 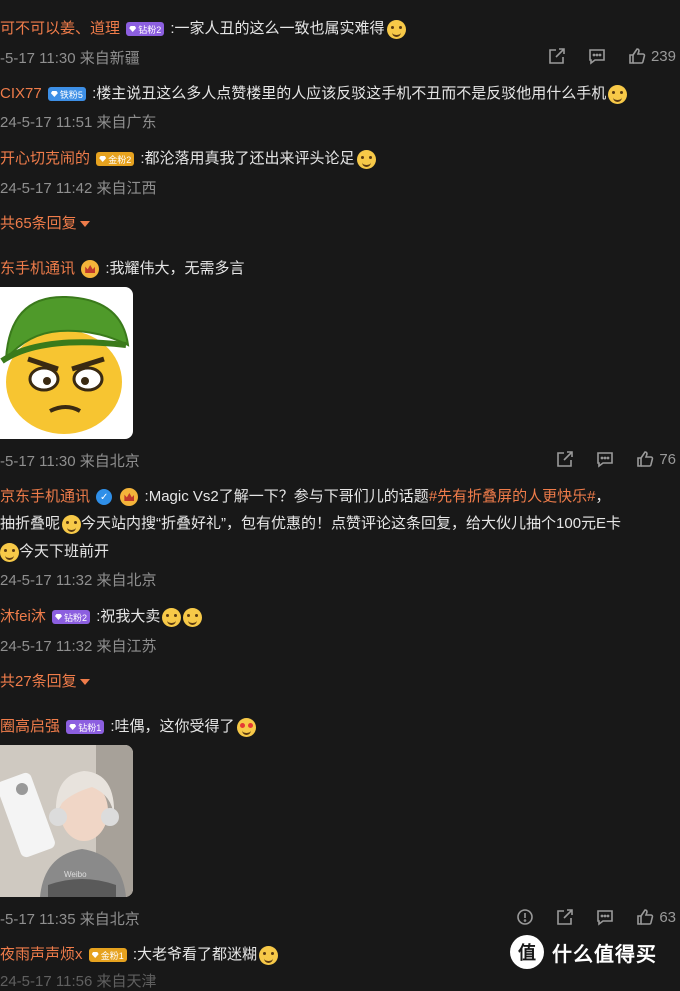 I want to click on comment-5-text: :哇偶，这你受得了, so click(x=172, y=726).